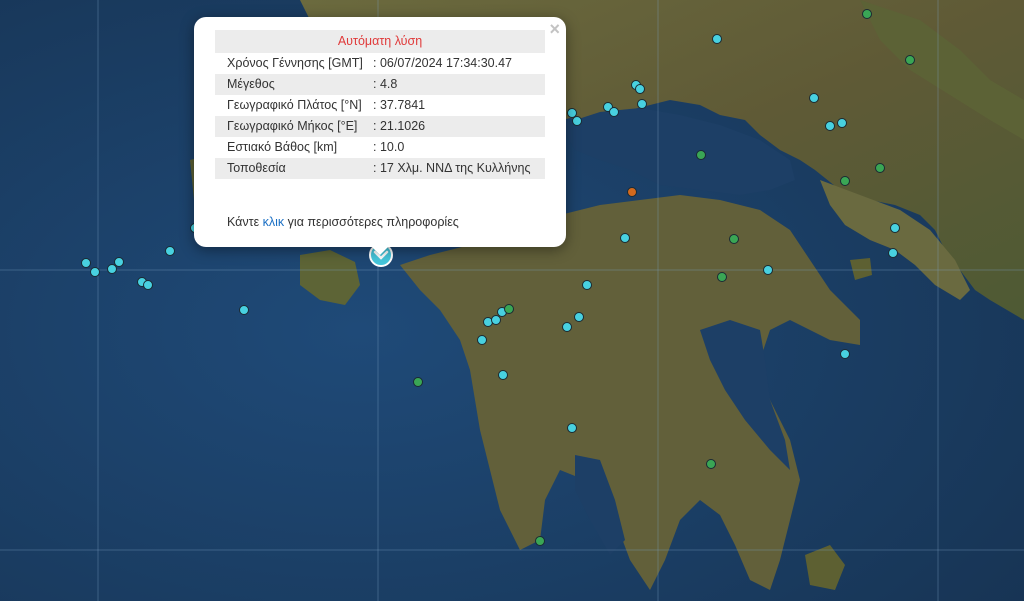 This screenshot has height=601, width=1024. I want to click on longitude-value: : 21.1026, so click(457, 126).